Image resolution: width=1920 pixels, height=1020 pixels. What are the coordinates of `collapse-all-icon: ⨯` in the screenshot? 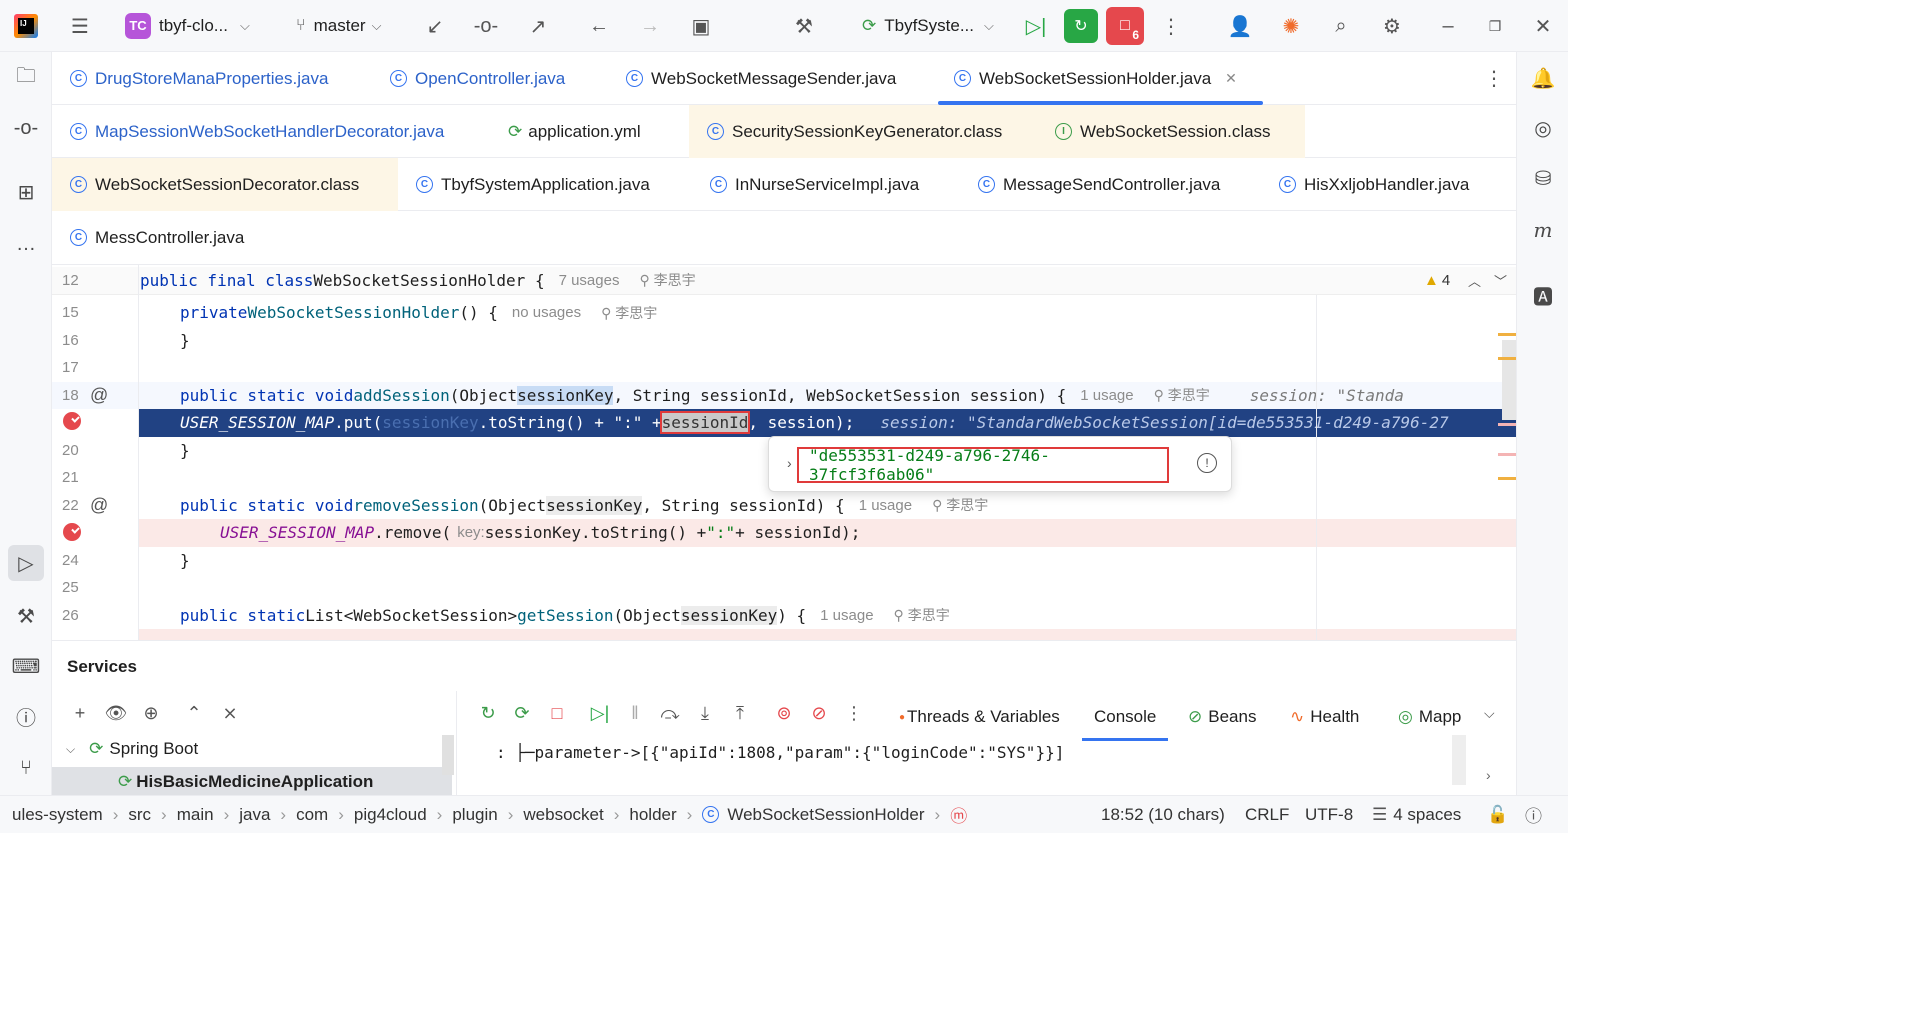 It's located at (230, 713).